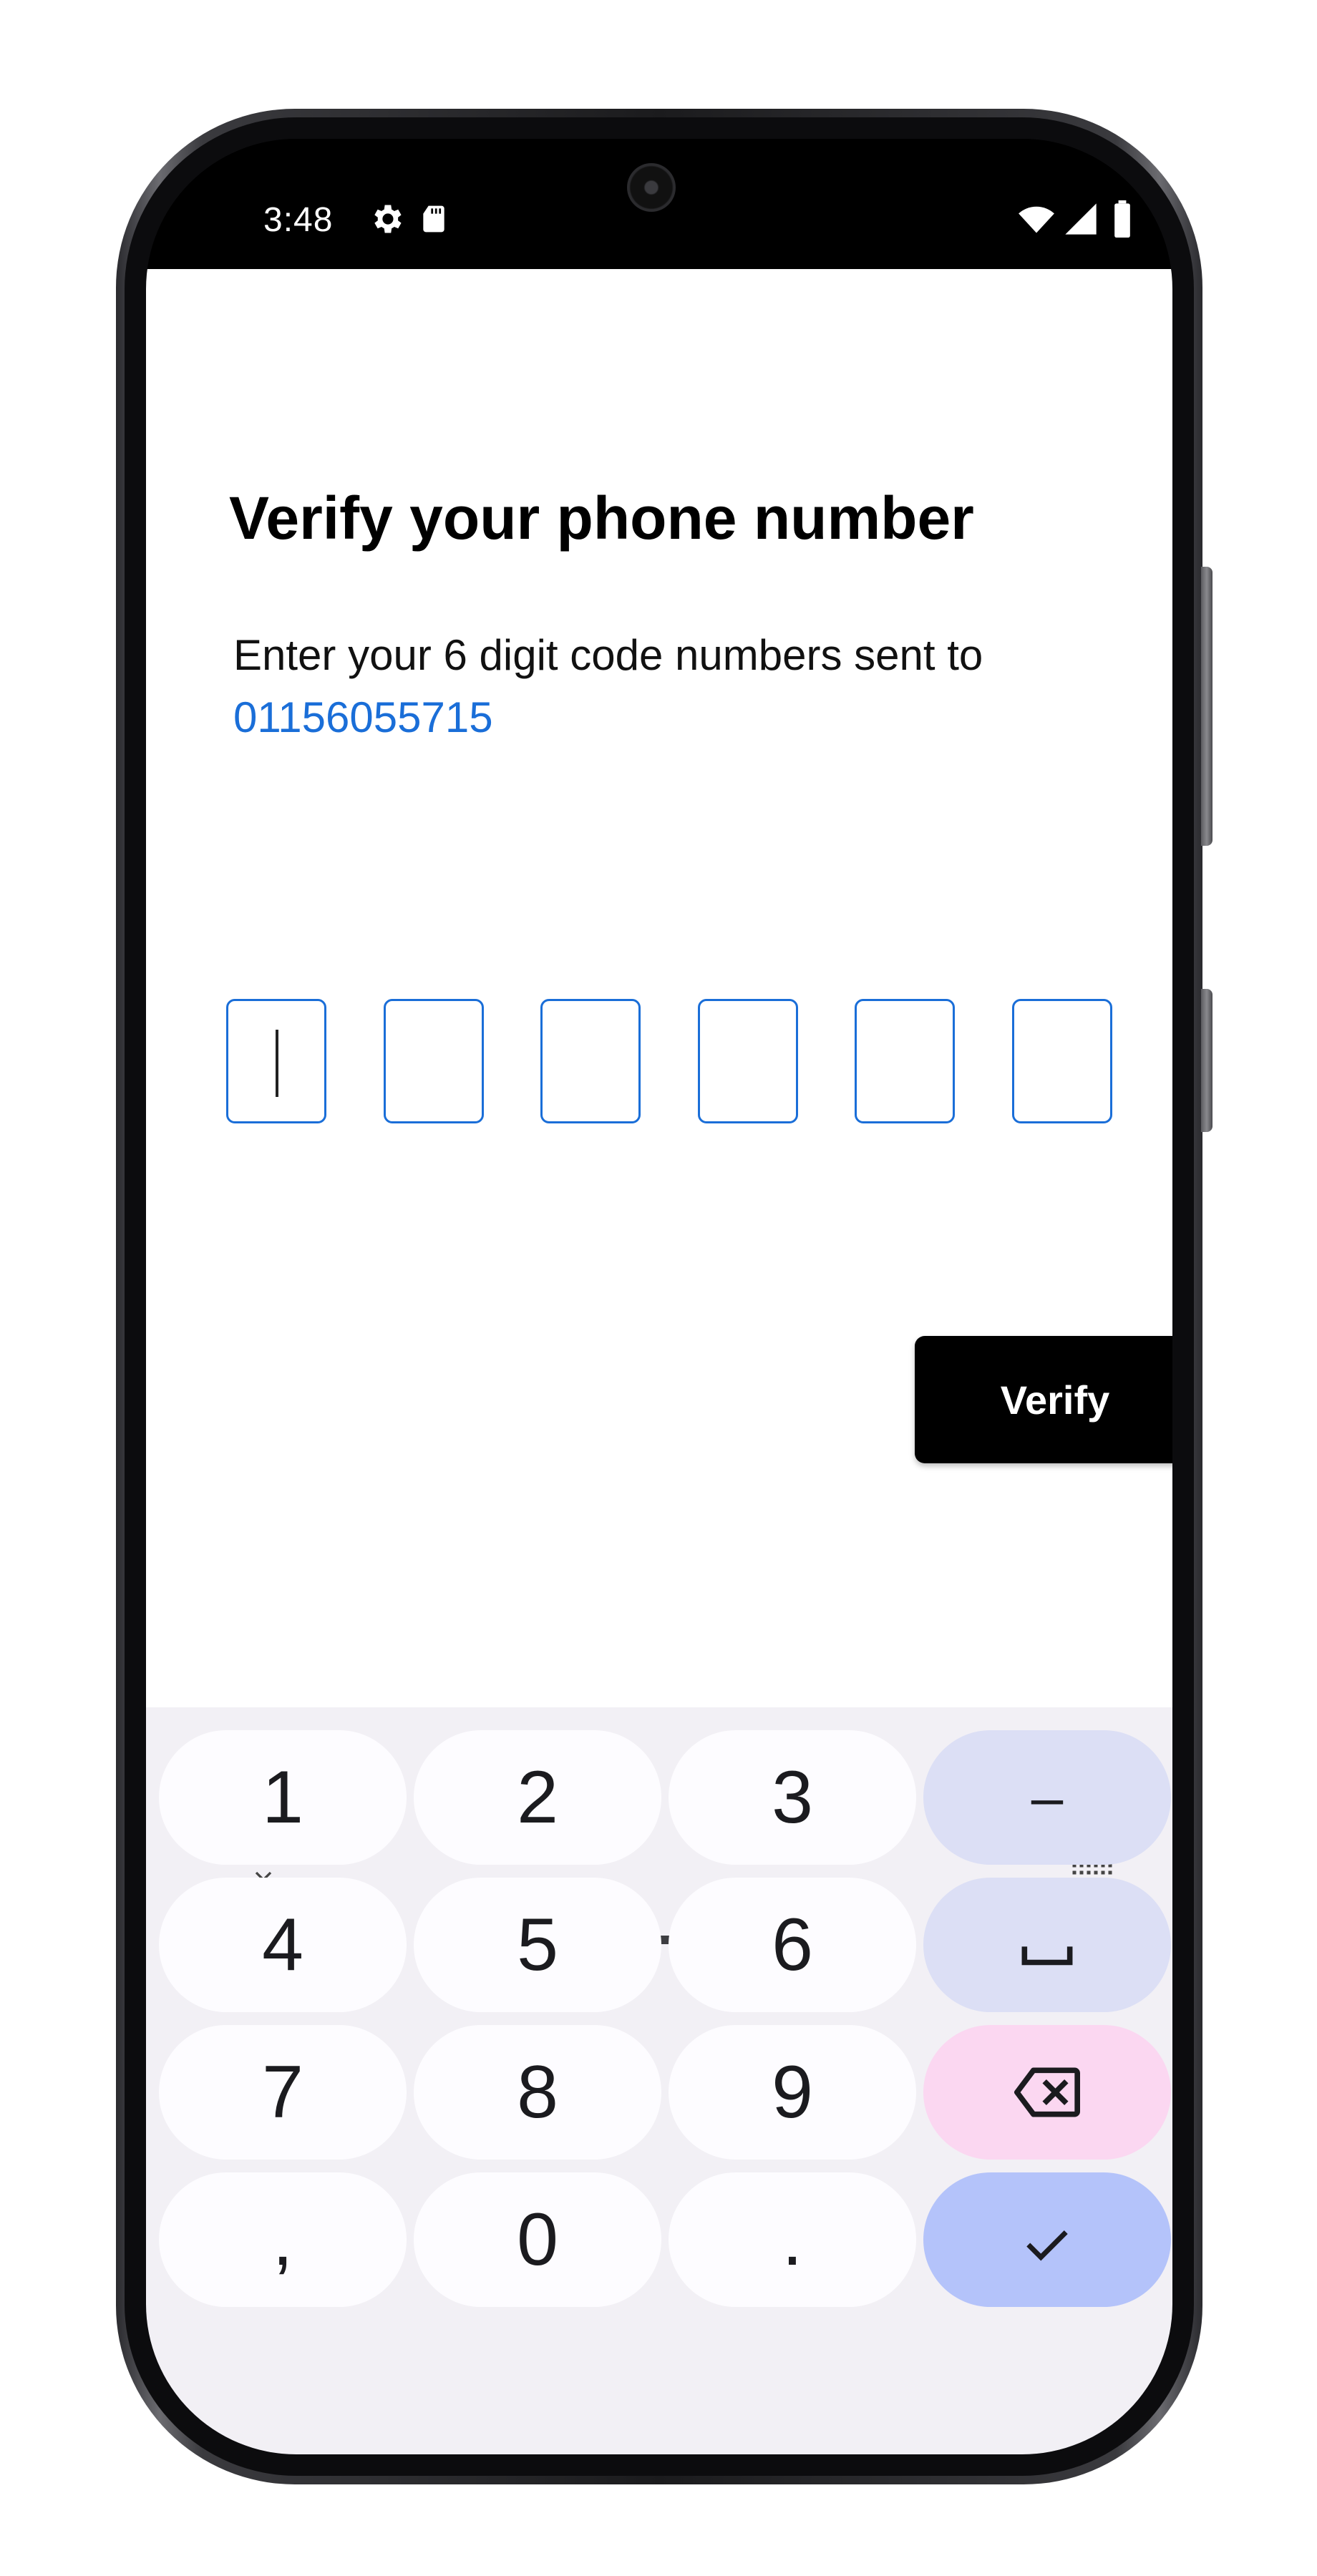 Image resolution: width=1317 pixels, height=2576 pixels. I want to click on key-label: ,, so click(282, 2239).